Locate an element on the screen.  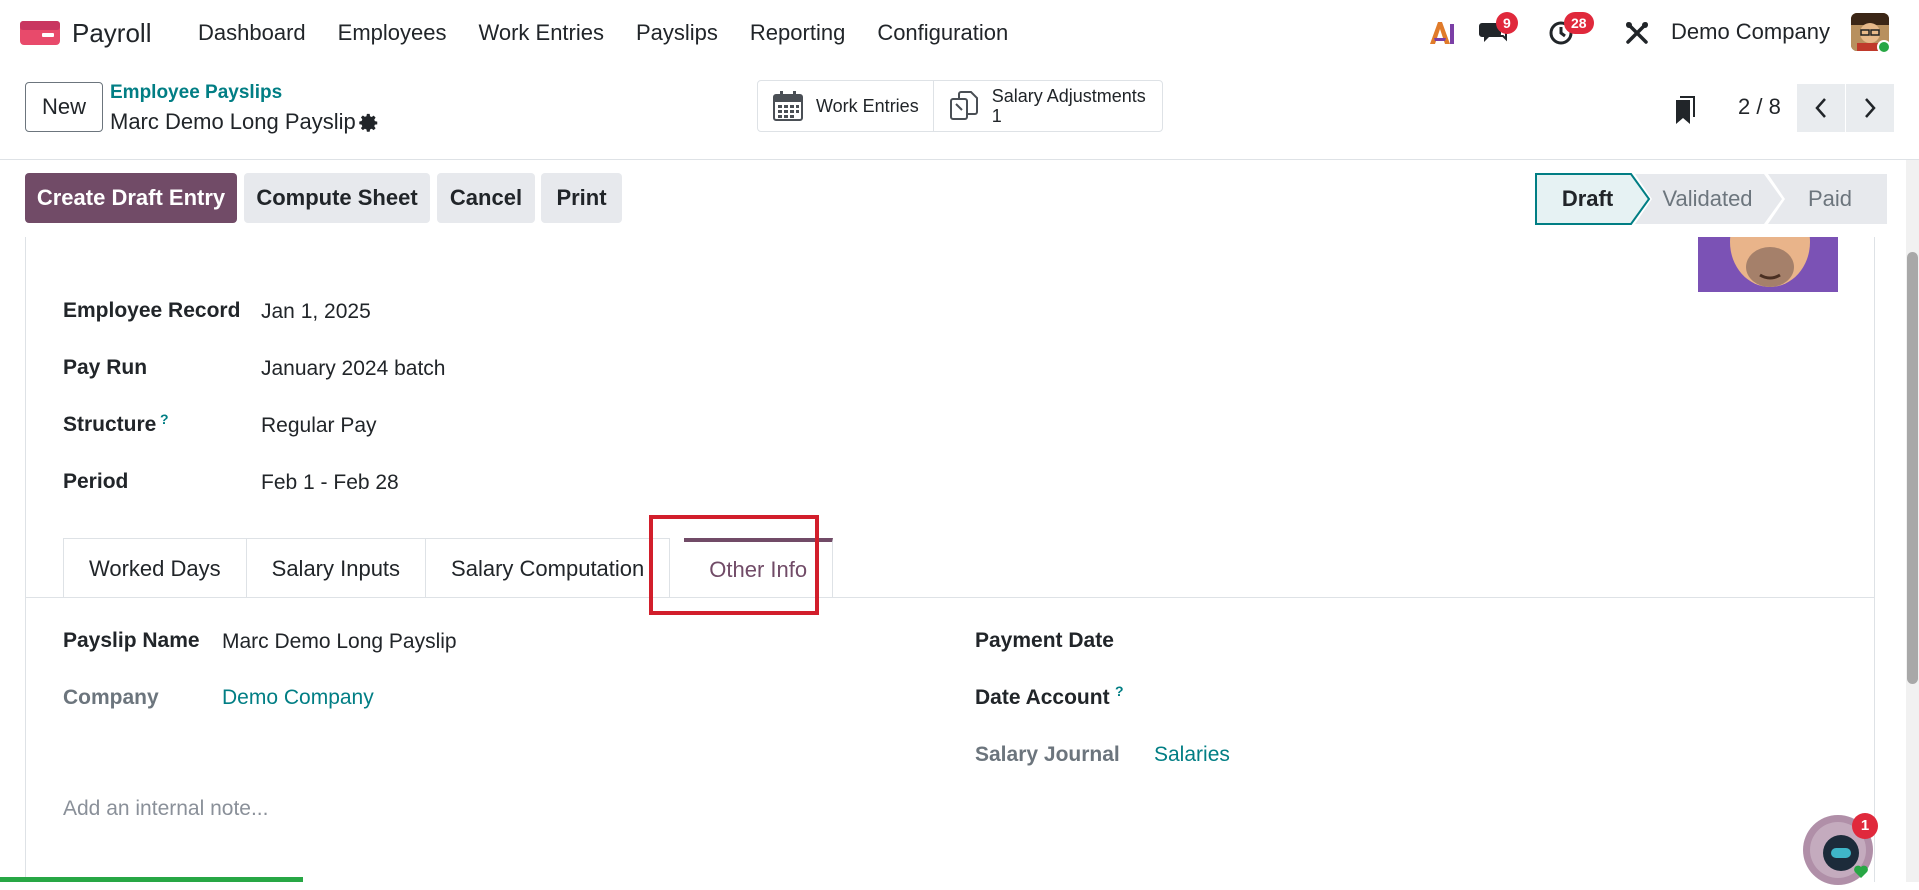
cancel-button: Cancel is located at coordinates (486, 198).